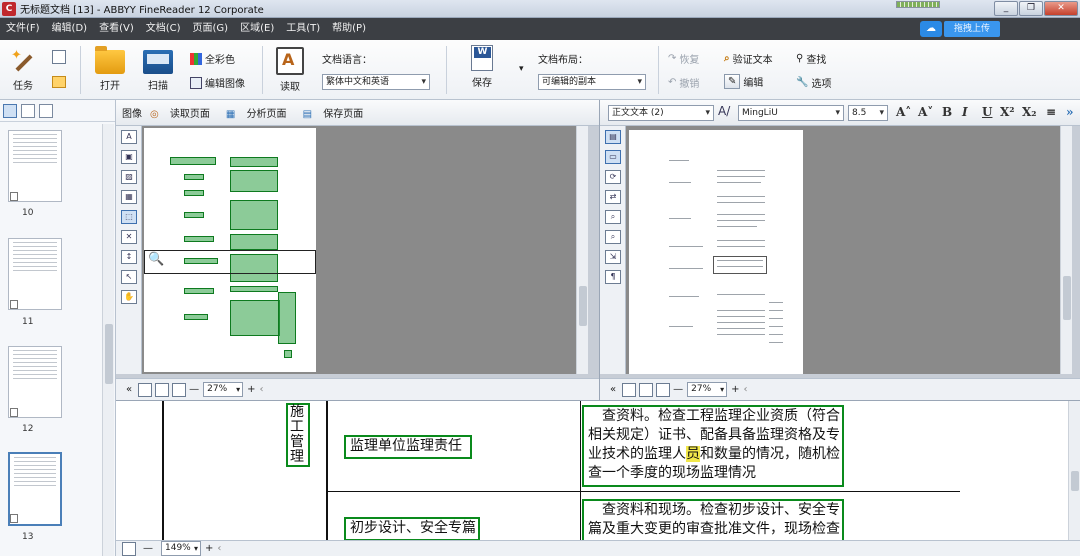 This screenshot has height=556, width=1080. I want to click on image-scroll-thumb, so click(583, 306).